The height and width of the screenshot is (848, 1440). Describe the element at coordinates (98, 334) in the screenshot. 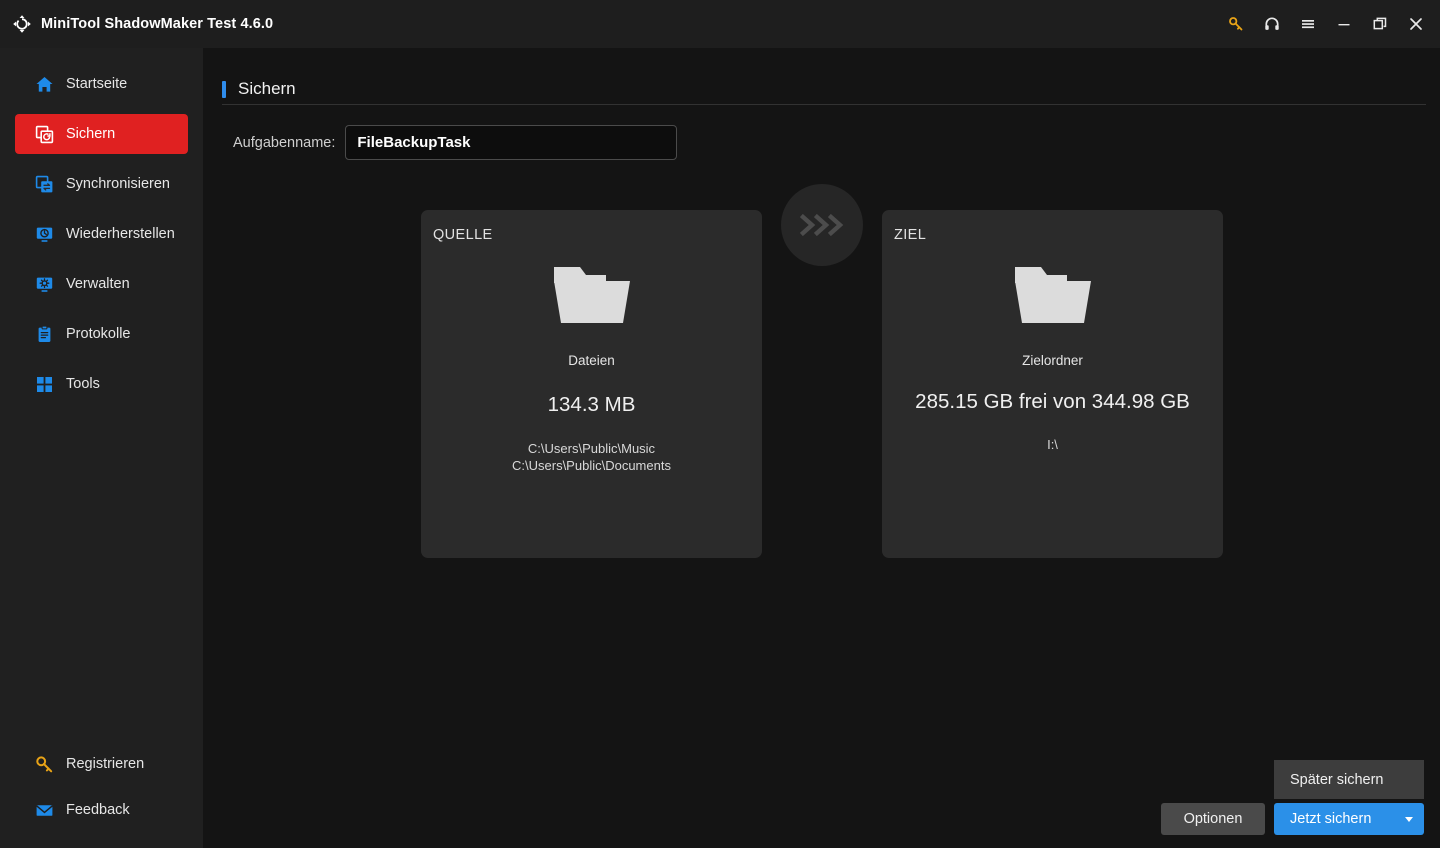

I see `sidebar-item-label: Protokolle` at that location.